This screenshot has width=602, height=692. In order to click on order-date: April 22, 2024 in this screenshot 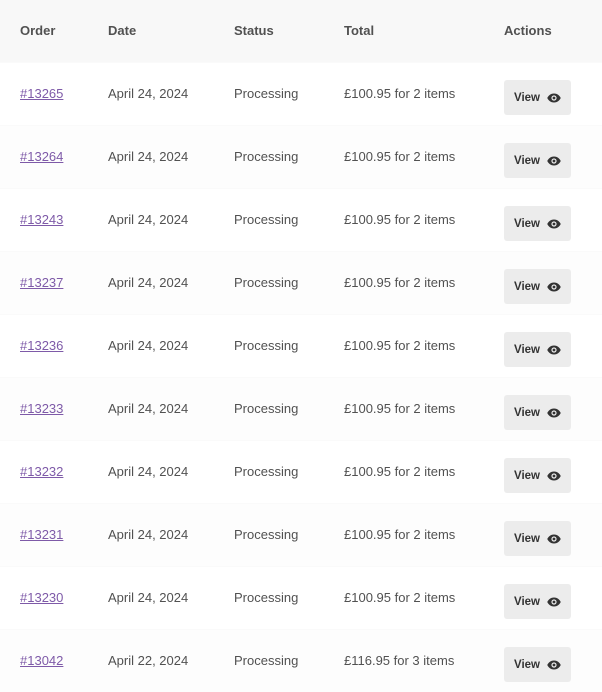, I will do `click(171, 660)`.